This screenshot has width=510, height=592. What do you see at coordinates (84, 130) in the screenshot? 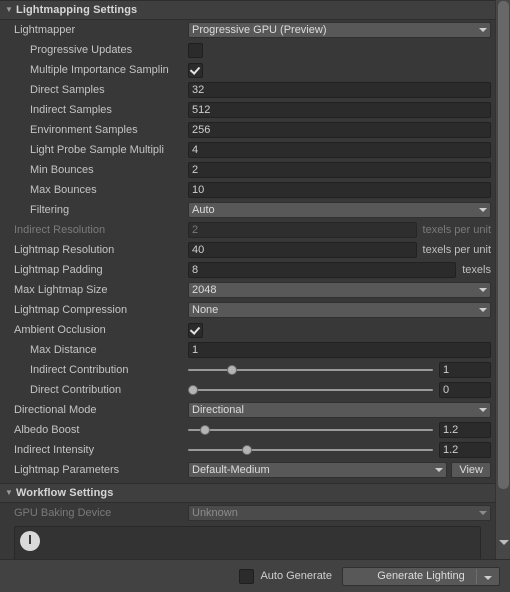
I see `label-environment-samples: Environment Samples` at bounding box center [84, 130].